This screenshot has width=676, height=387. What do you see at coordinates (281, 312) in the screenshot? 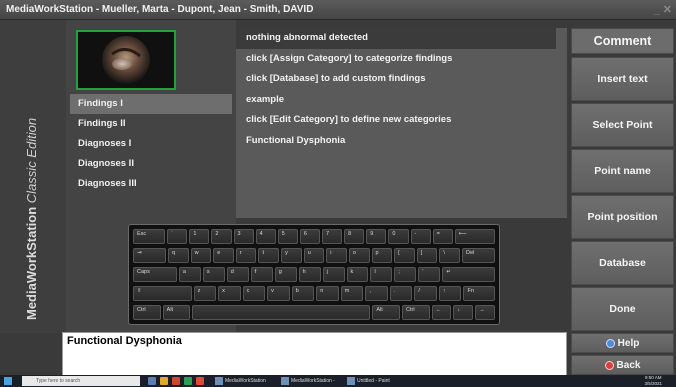
I see `key-space` at bounding box center [281, 312].